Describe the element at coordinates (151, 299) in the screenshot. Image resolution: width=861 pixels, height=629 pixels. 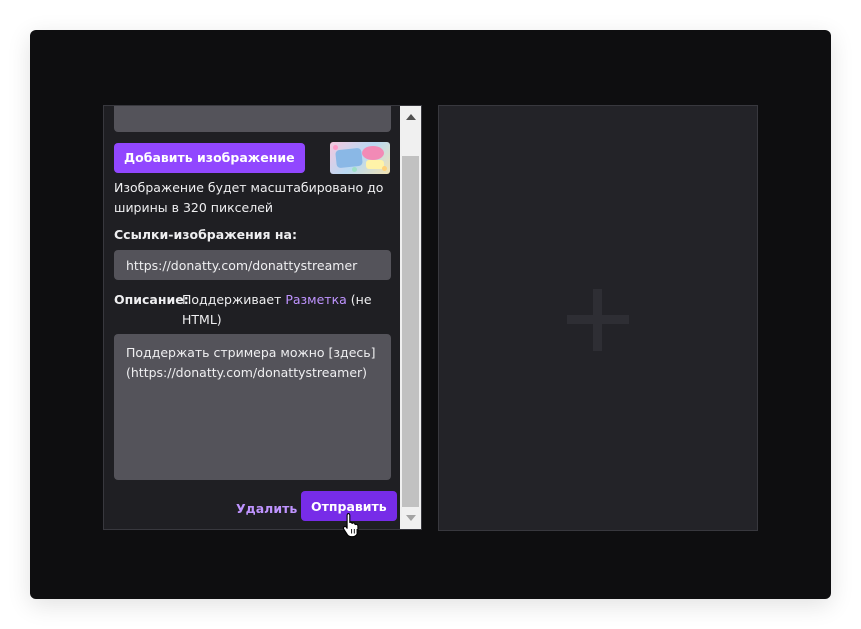
I see `description-label: Описание:` at that location.